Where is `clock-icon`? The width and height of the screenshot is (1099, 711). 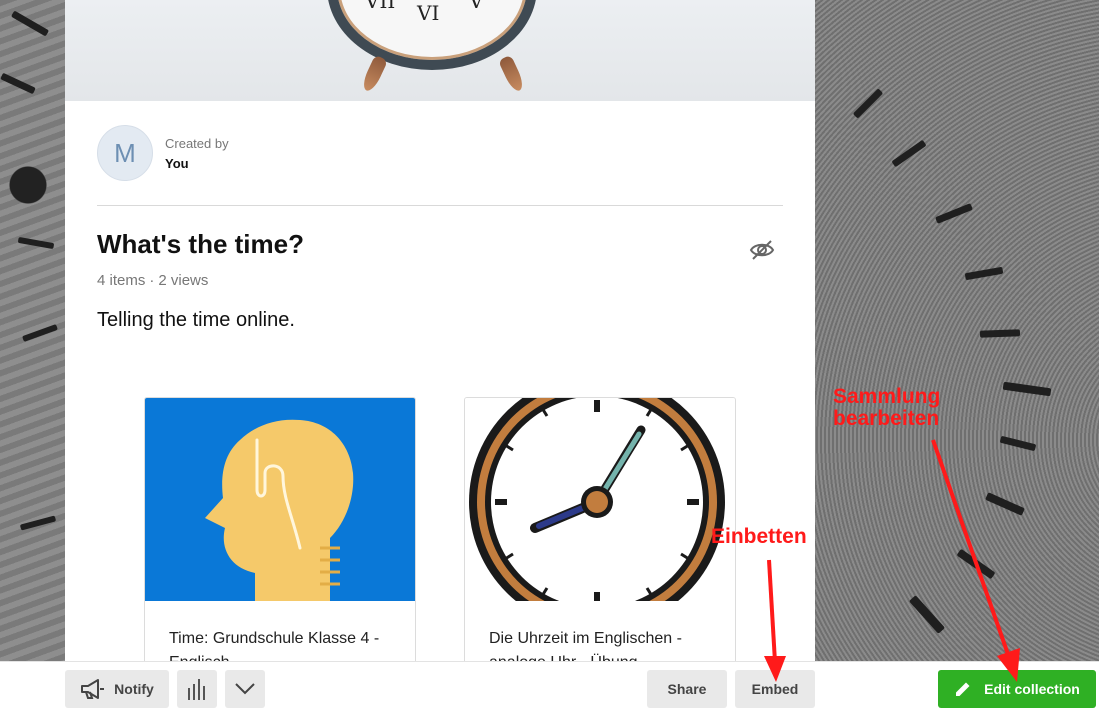 clock-icon is located at coordinates (600, 499).